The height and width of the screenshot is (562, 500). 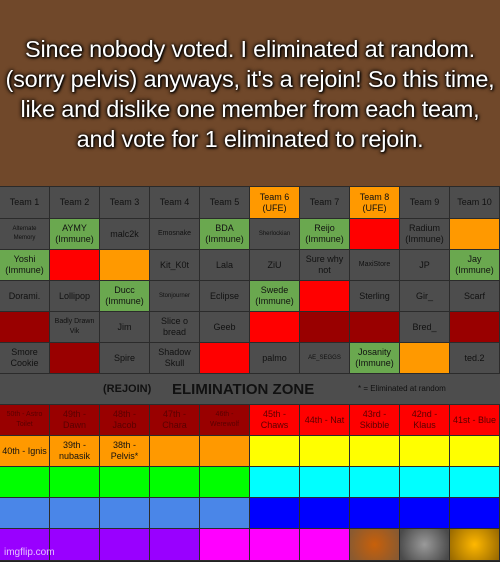 What do you see at coordinates (375, 203) in the screenshot?
I see `team-header: Team 8 (UFE)` at bounding box center [375, 203].